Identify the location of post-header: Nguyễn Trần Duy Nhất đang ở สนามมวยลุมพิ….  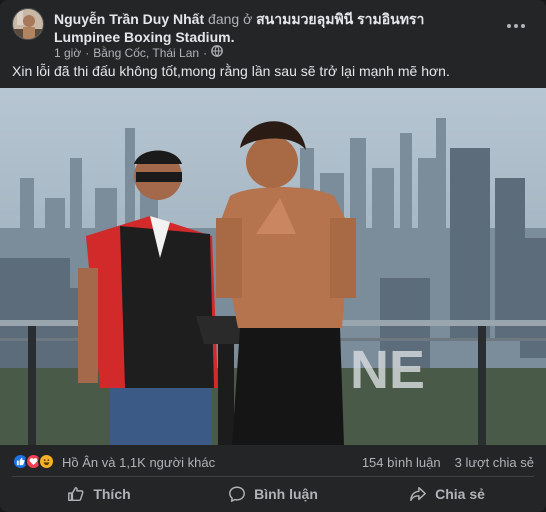
(273, 34).